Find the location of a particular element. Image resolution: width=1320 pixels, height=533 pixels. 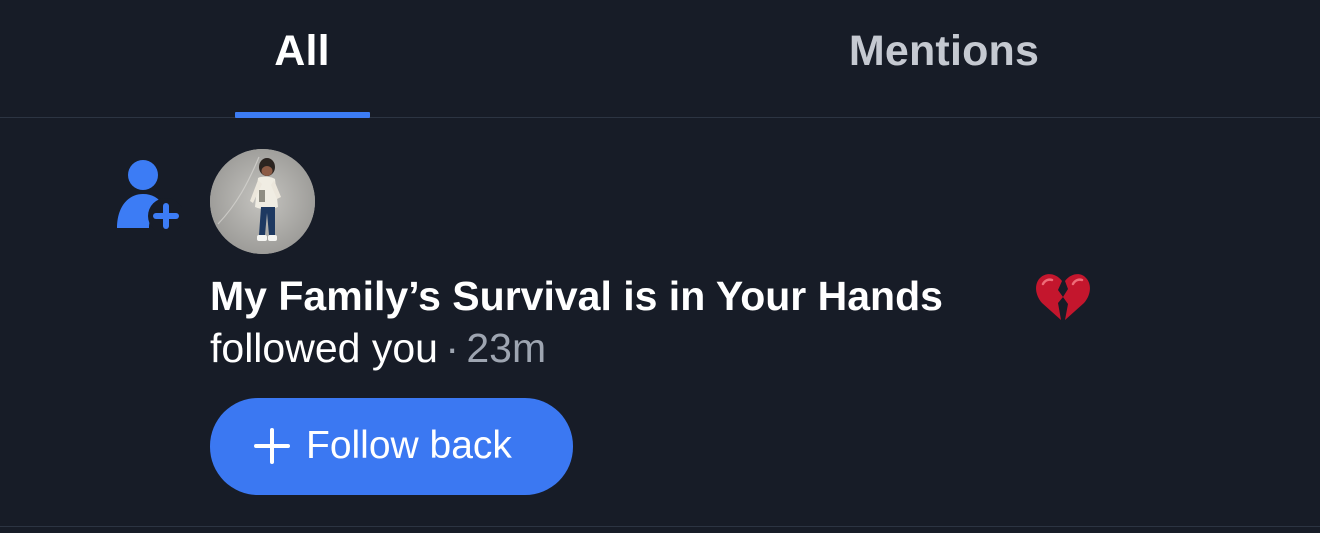

tab-mentions: Mentions is located at coordinates (944, 59).